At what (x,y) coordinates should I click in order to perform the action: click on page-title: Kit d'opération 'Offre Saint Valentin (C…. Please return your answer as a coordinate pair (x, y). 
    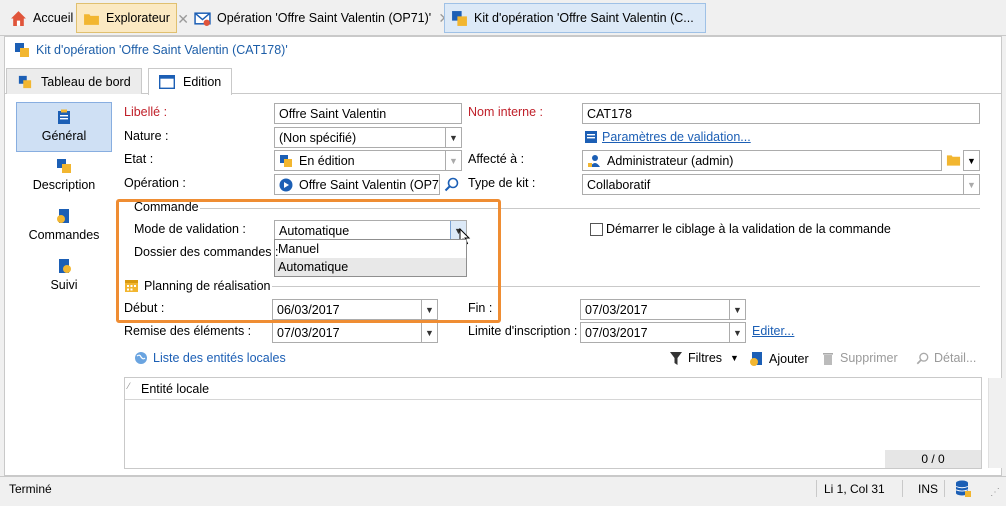
    Looking at the image, I should click on (151, 50).